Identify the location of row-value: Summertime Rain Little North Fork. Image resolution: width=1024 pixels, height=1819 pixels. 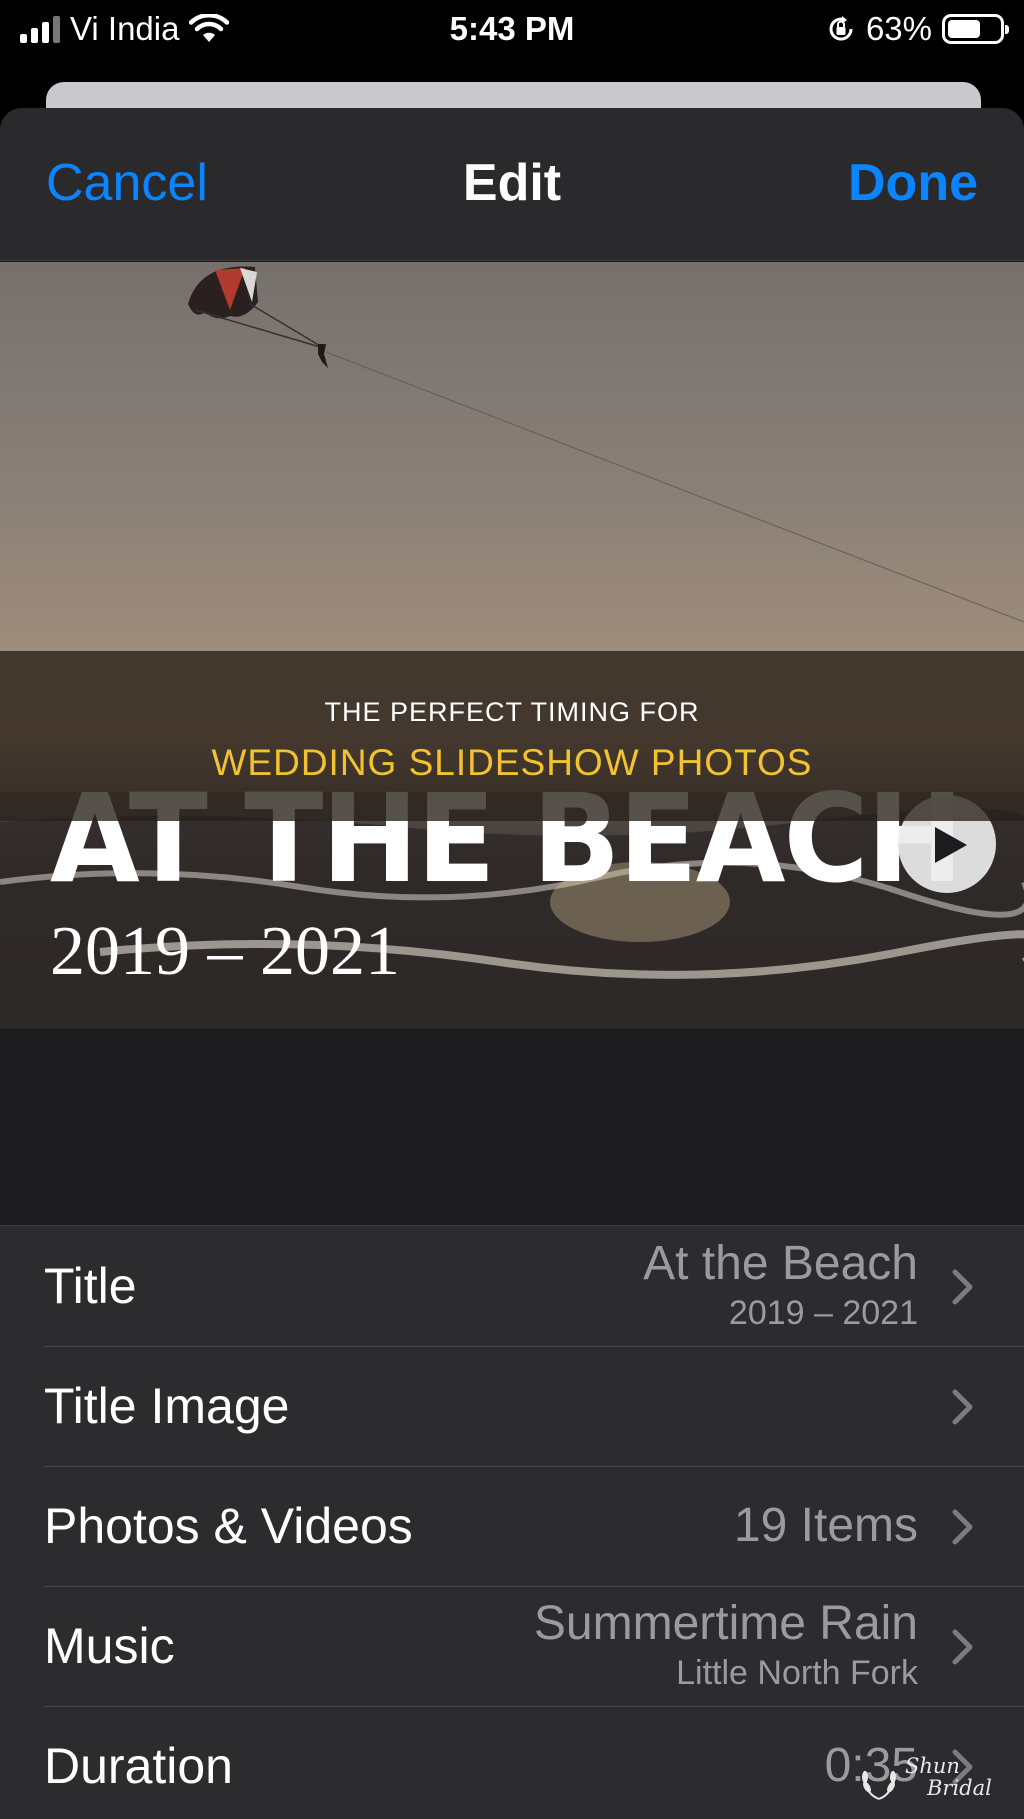
(726, 1646).